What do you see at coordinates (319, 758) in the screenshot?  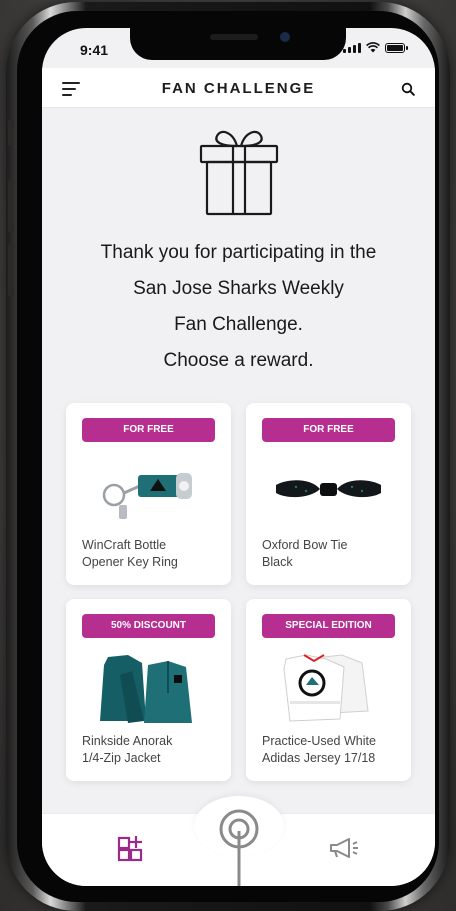 I see `reward-name-line: Adidas Jersey 17/18` at bounding box center [319, 758].